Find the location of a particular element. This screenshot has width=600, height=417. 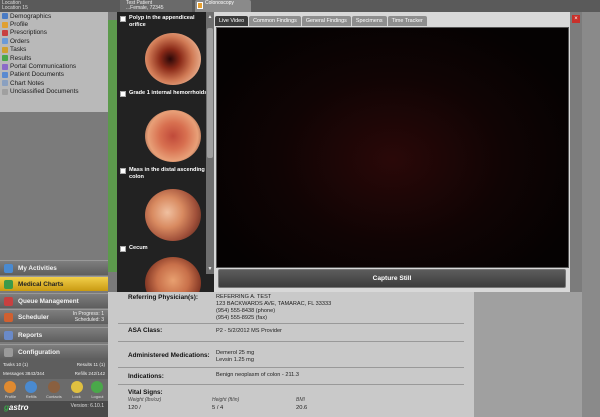

referring-label: Referring Physician(s): is located at coordinates (163, 297).